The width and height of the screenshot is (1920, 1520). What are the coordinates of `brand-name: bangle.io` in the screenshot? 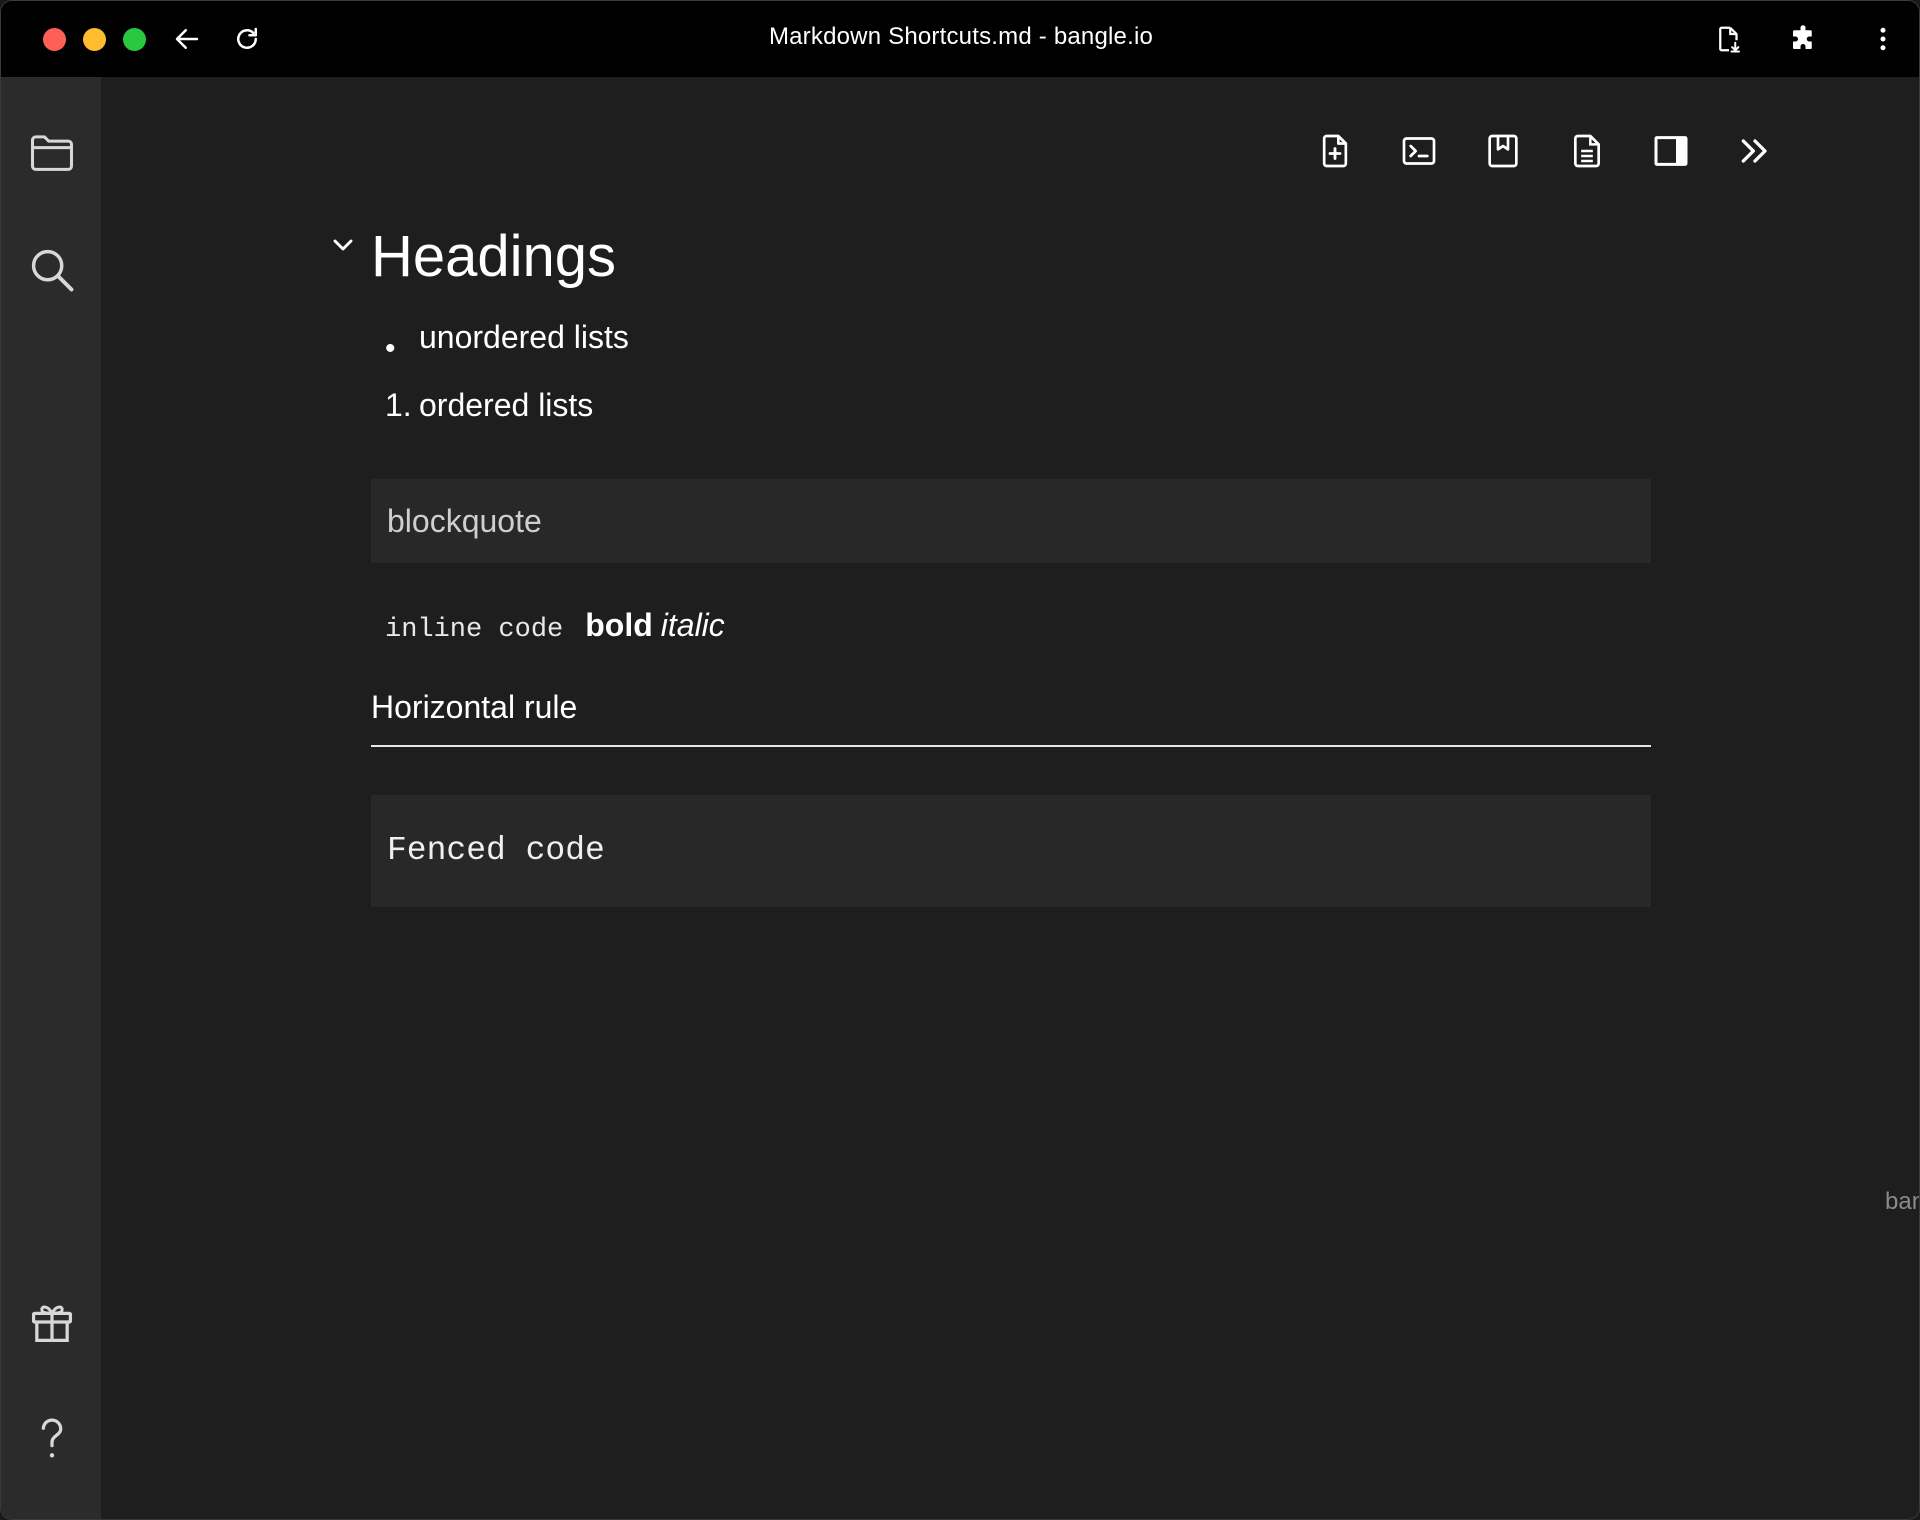 It's located at (1902, 1201).